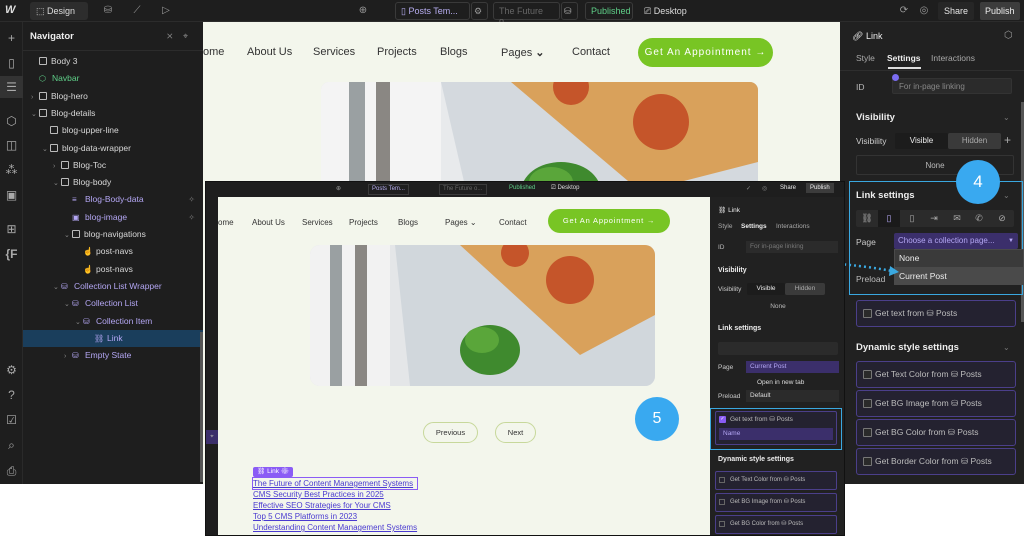 Image resolution: width=1024 pixels, height=536 pixels. What do you see at coordinates (776, 434) in the screenshot?
I see `field-select: Name` at bounding box center [776, 434].